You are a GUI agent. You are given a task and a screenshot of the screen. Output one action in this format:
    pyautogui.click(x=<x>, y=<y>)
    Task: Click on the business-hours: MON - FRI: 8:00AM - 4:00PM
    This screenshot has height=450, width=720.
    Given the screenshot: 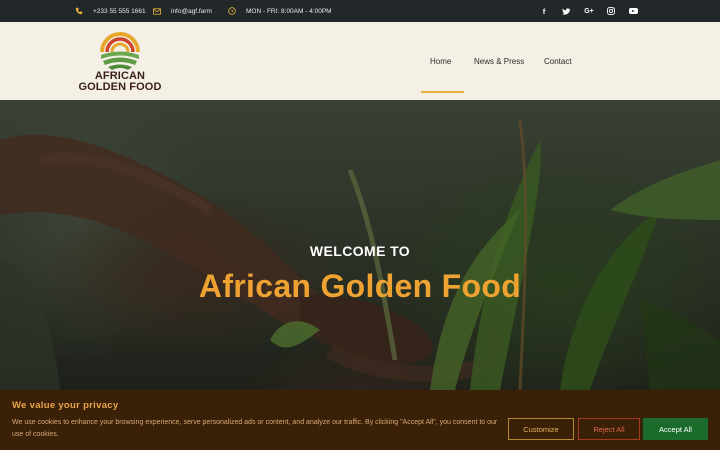 What is the action you would take?
    pyautogui.click(x=280, y=11)
    